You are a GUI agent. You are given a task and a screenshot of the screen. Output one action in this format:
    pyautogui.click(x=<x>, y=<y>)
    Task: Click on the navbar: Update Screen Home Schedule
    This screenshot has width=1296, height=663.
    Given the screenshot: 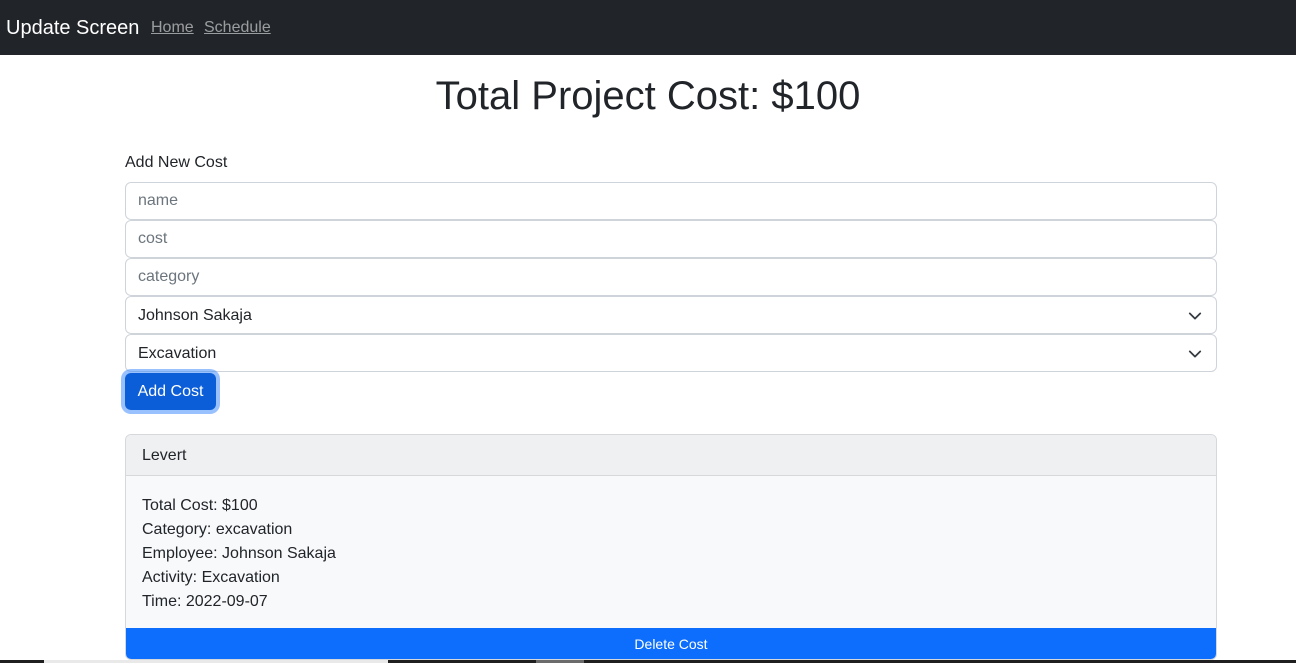 What is the action you would take?
    pyautogui.click(x=648, y=27)
    